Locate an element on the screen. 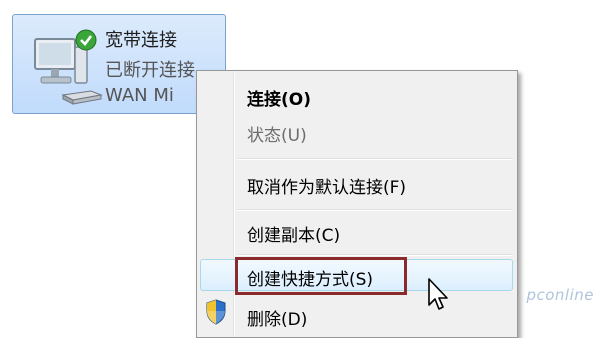 The height and width of the screenshot is (338, 600). annotation-highlight-box is located at coordinates (321, 276).